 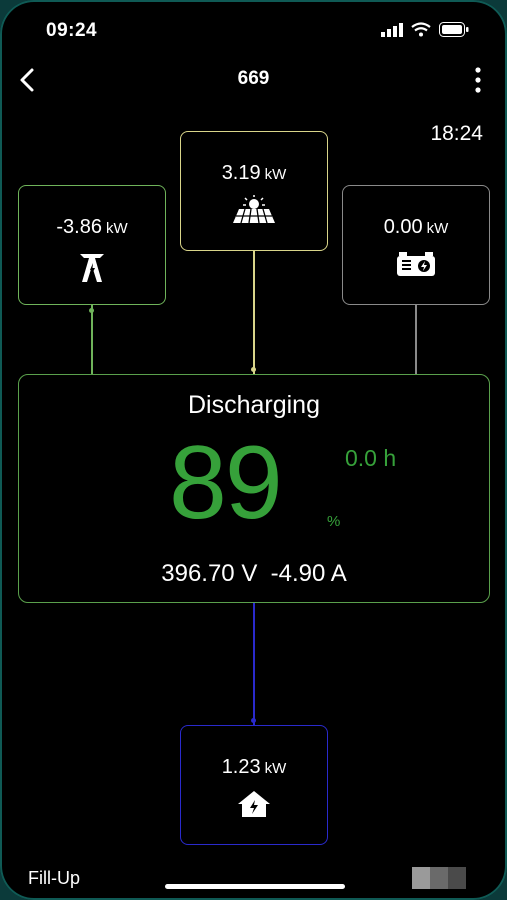 I want to click on generator-power-unit: kW, so click(x=437, y=228).